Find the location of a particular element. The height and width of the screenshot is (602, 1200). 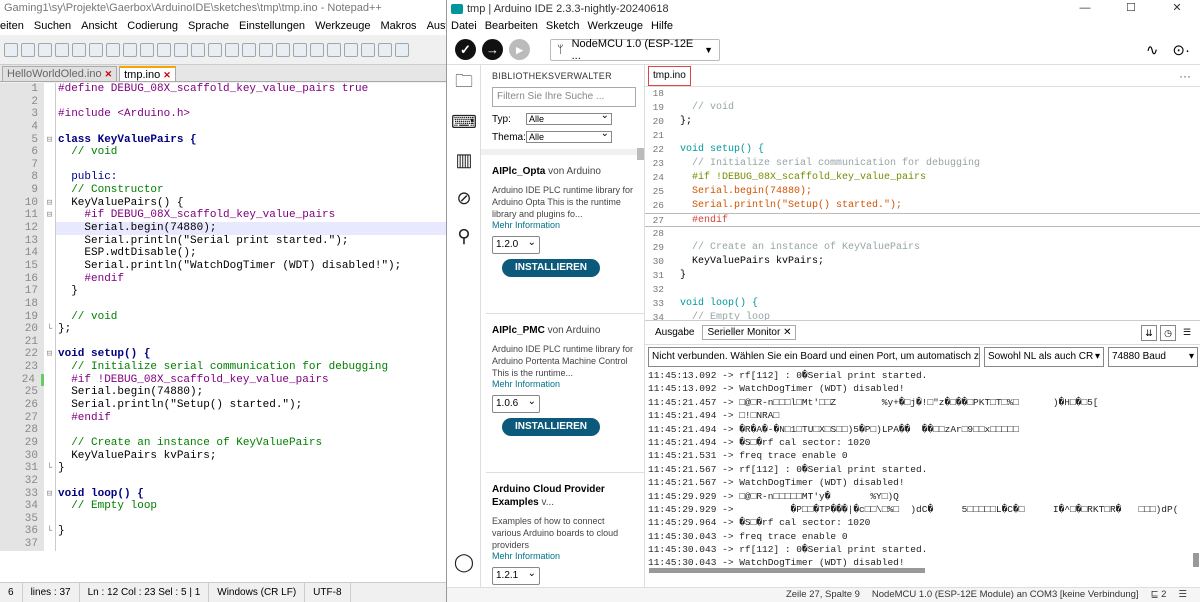

timestamp-icon: ◷ is located at coordinates (1168, 332).